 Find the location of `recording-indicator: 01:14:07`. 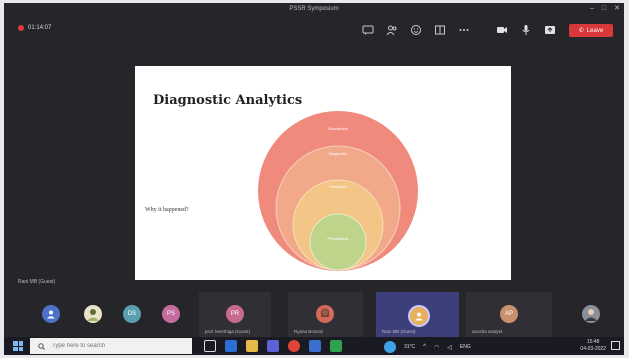

recording-indicator: 01:14:07 is located at coordinates (34, 28).